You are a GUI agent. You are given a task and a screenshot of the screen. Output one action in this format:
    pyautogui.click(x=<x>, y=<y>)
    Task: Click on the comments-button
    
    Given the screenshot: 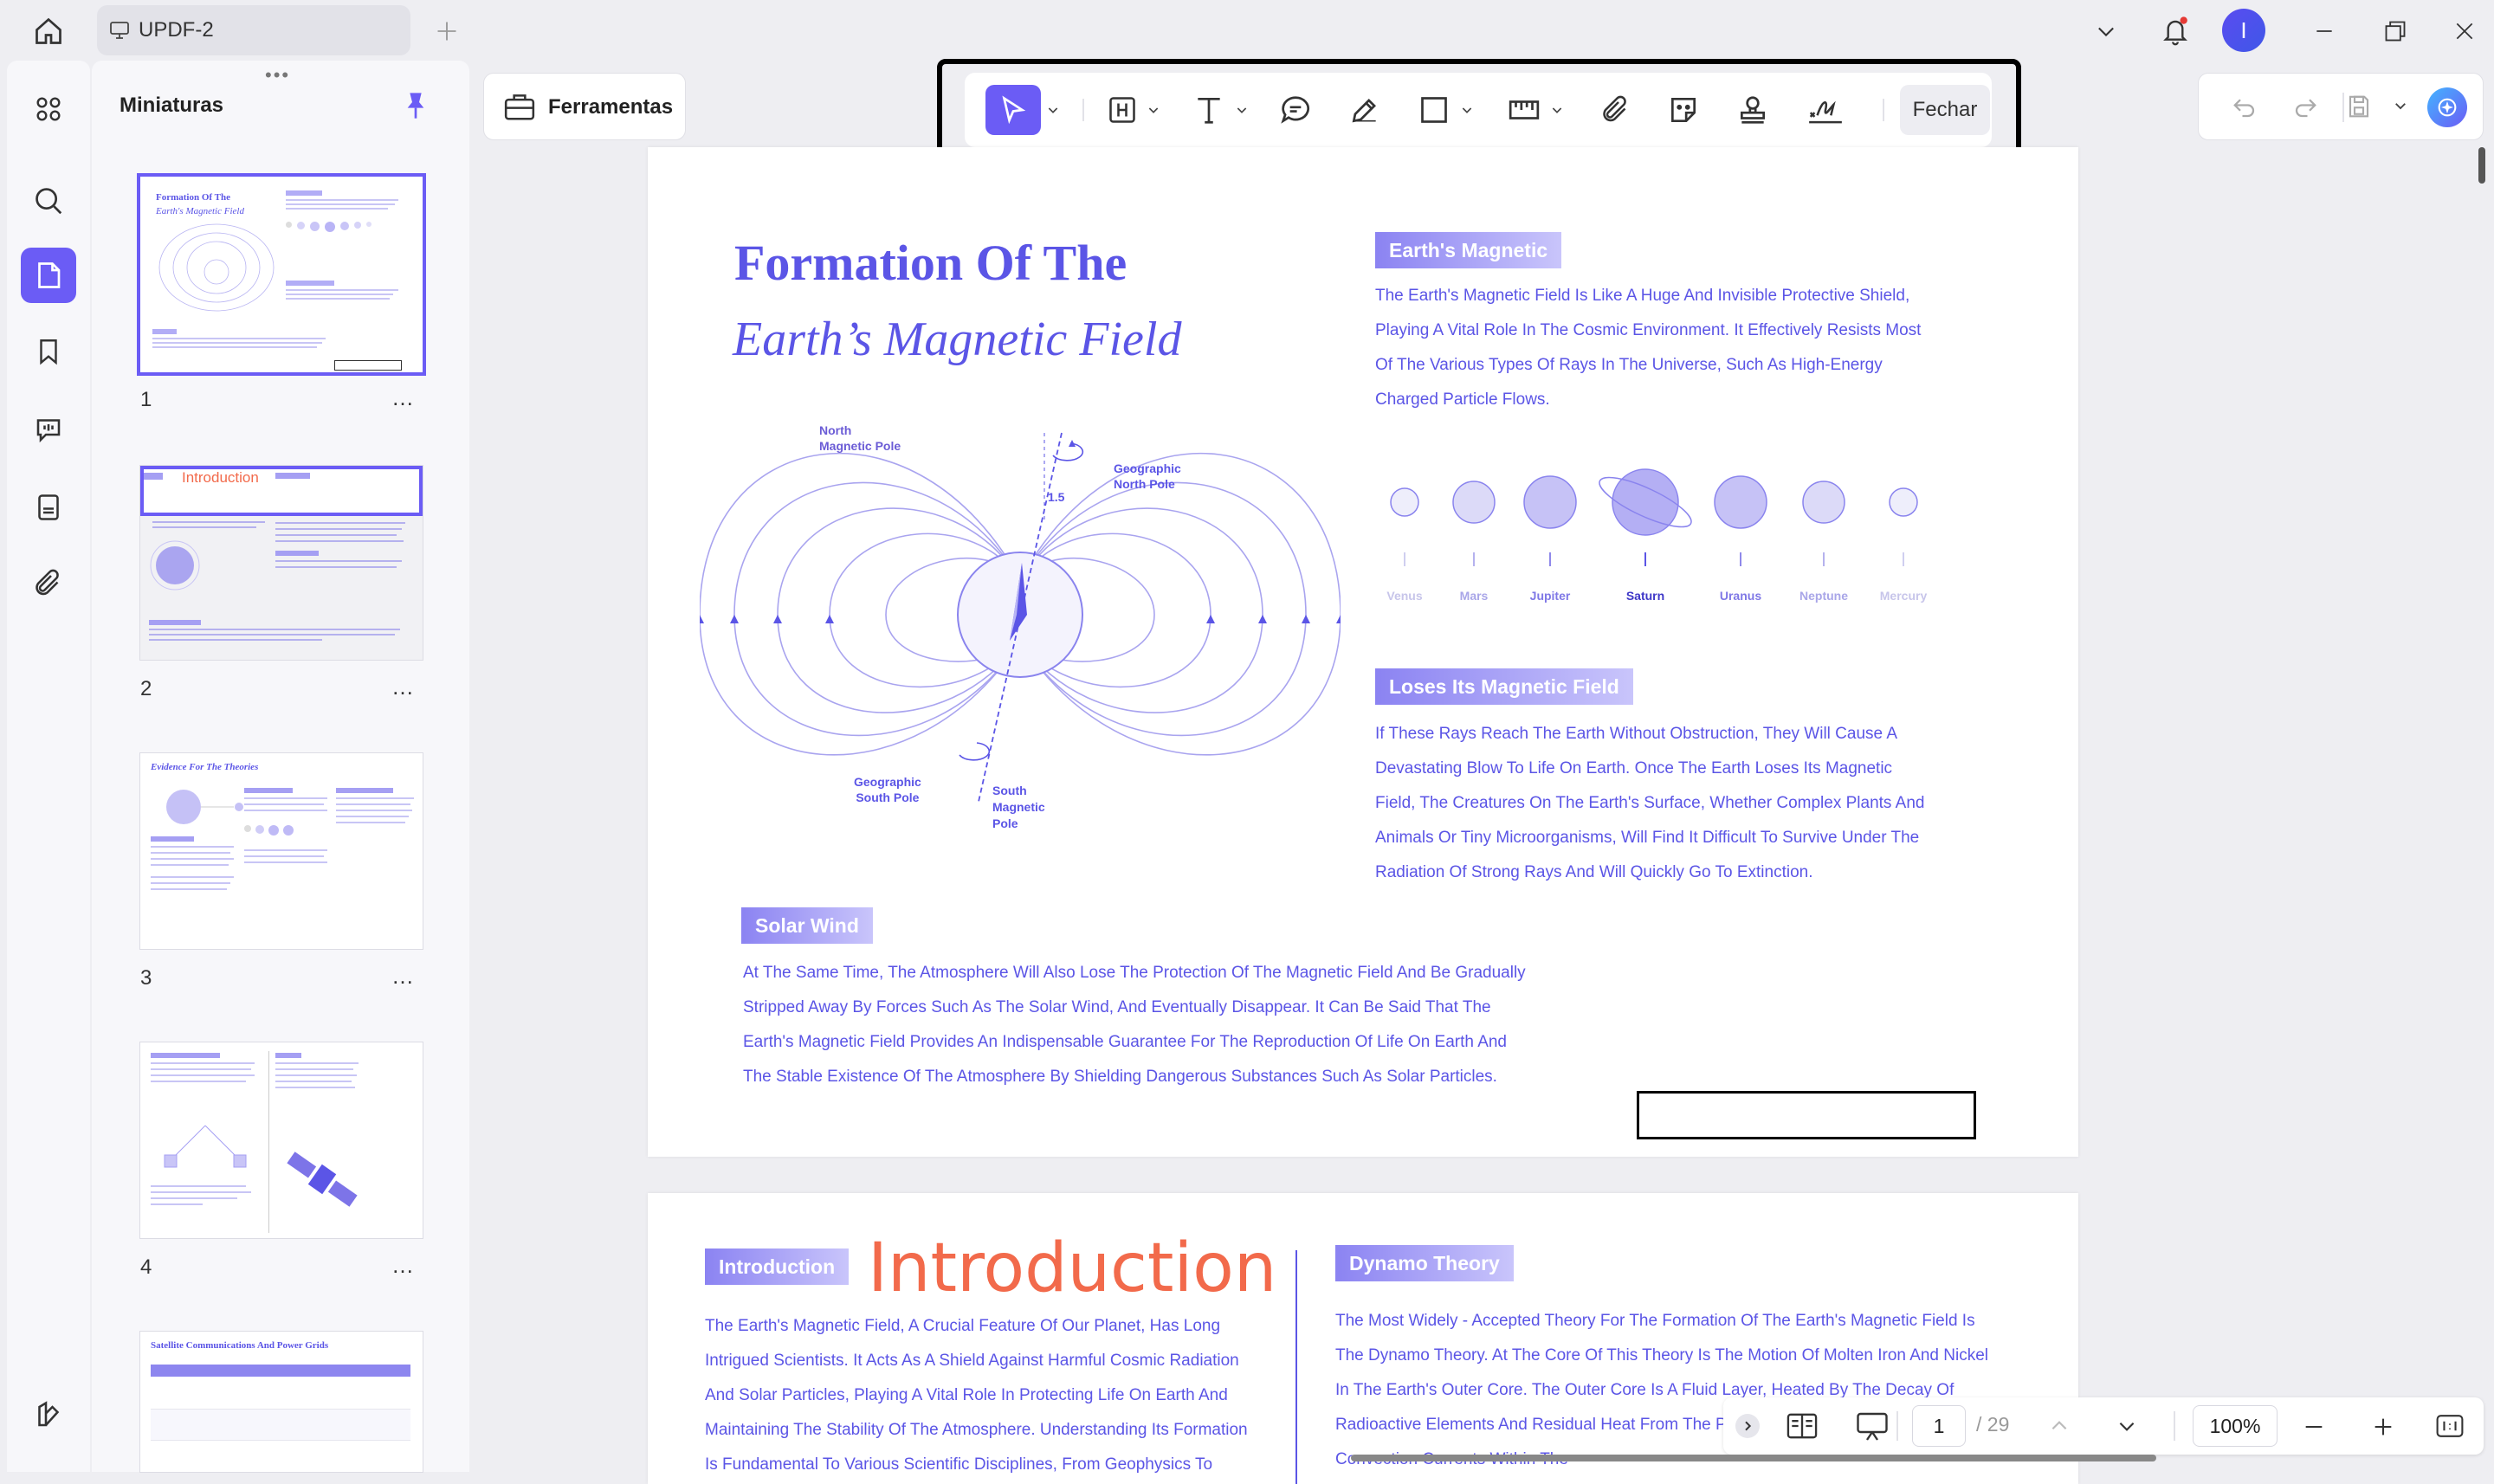 What is the action you would take?
    pyautogui.click(x=48, y=429)
    